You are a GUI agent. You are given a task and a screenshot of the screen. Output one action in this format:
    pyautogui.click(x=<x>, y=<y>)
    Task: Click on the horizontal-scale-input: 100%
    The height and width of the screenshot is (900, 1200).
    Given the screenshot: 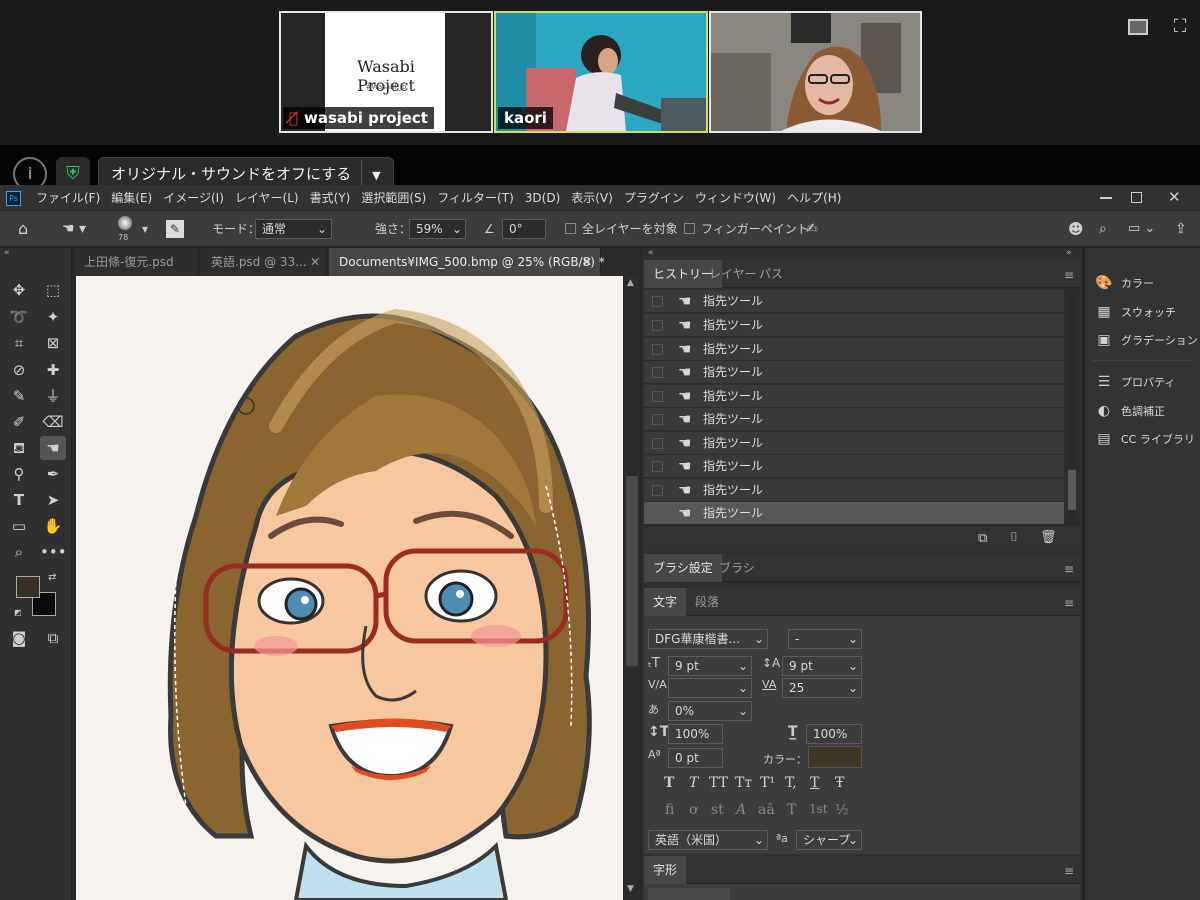 What is the action you would take?
    pyautogui.click(x=834, y=734)
    